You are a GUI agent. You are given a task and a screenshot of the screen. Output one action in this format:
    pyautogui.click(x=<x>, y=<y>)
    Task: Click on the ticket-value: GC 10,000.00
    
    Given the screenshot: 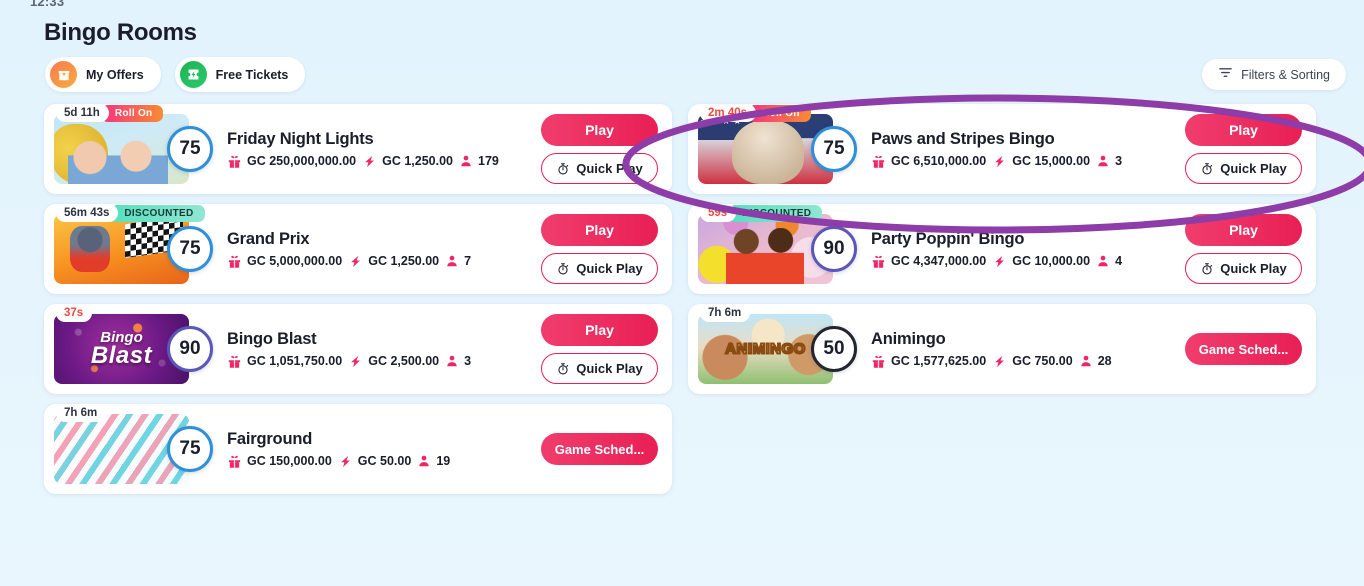 What is the action you would take?
    pyautogui.click(x=1051, y=261)
    